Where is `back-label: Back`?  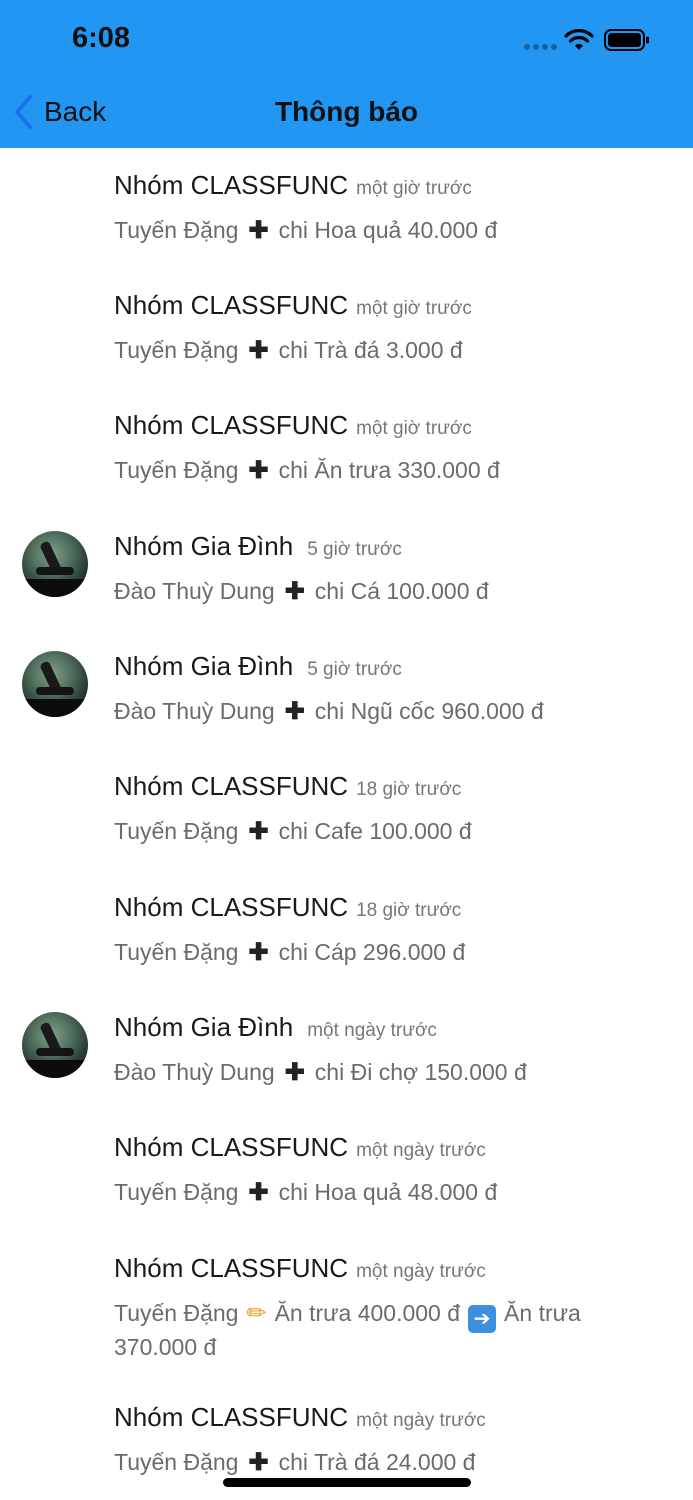 back-label: Back is located at coordinates (75, 111).